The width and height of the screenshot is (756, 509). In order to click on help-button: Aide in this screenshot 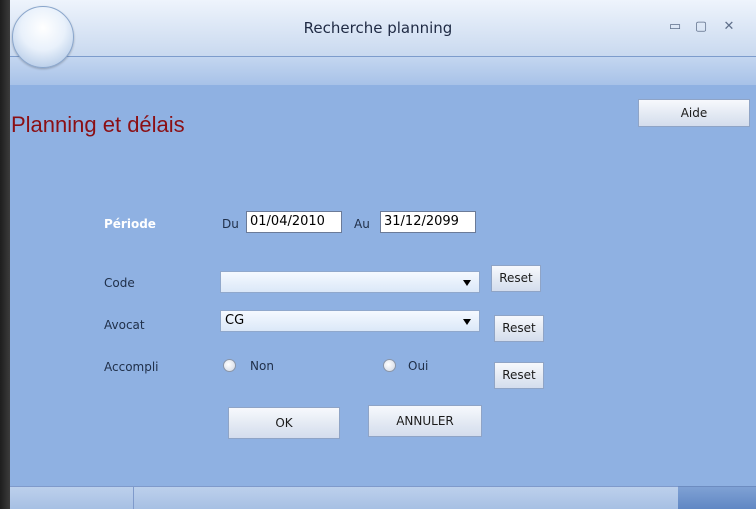, I will do `click(694, 113)`.